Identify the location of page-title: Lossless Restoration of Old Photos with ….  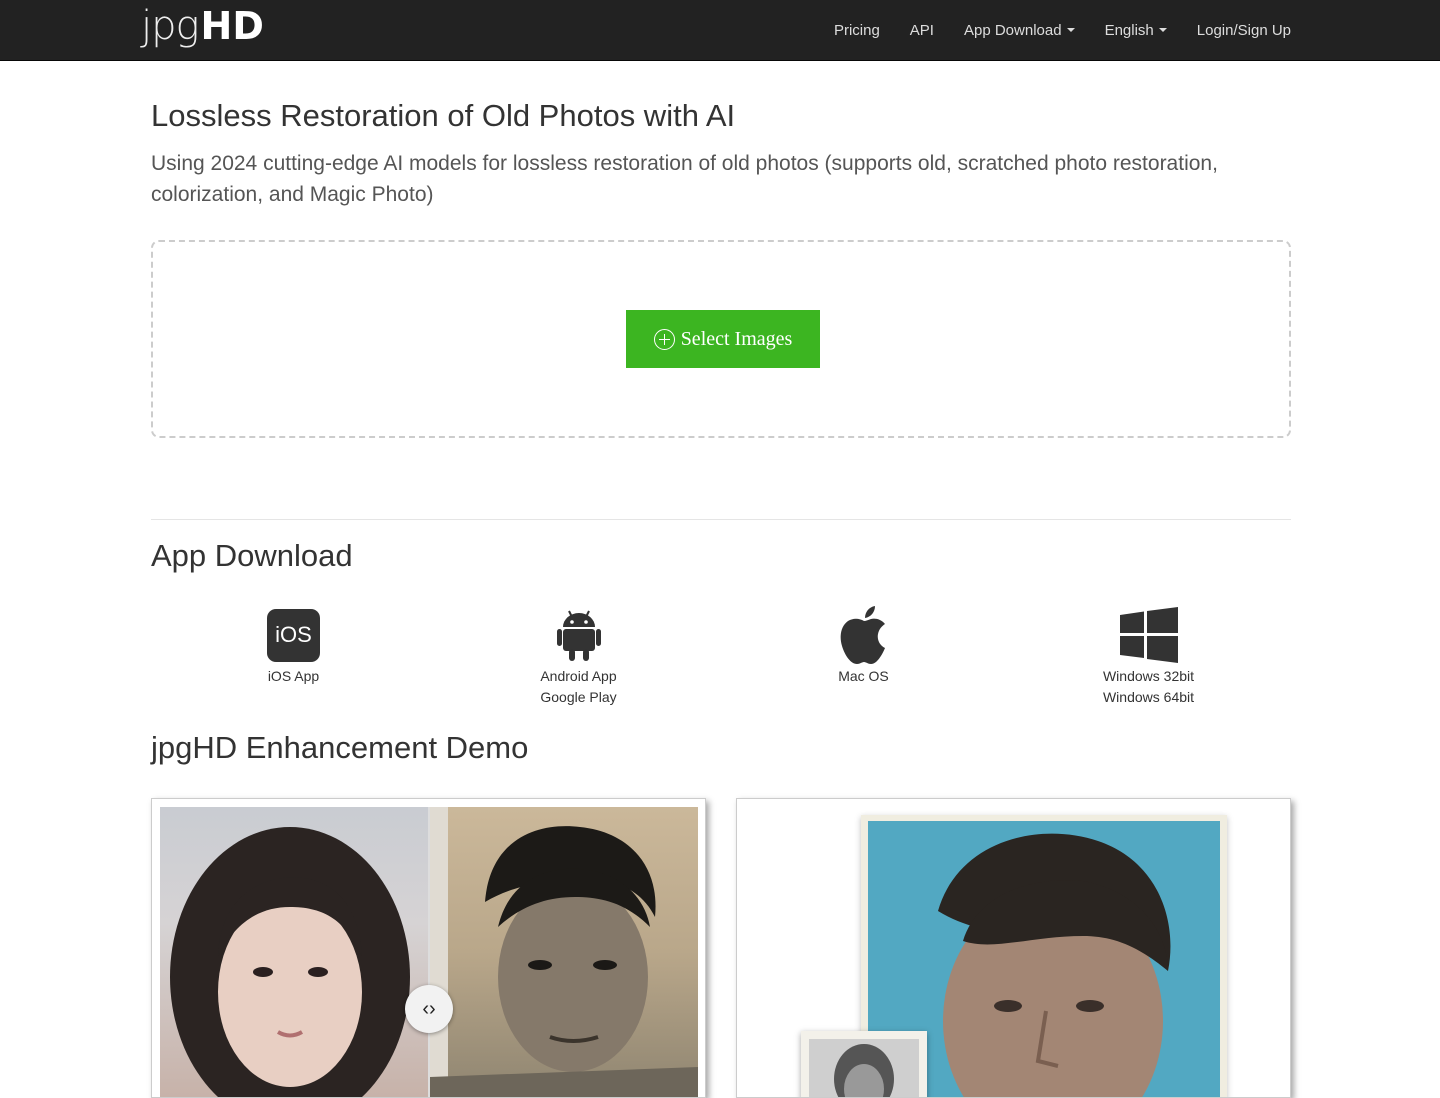
(443, 115).